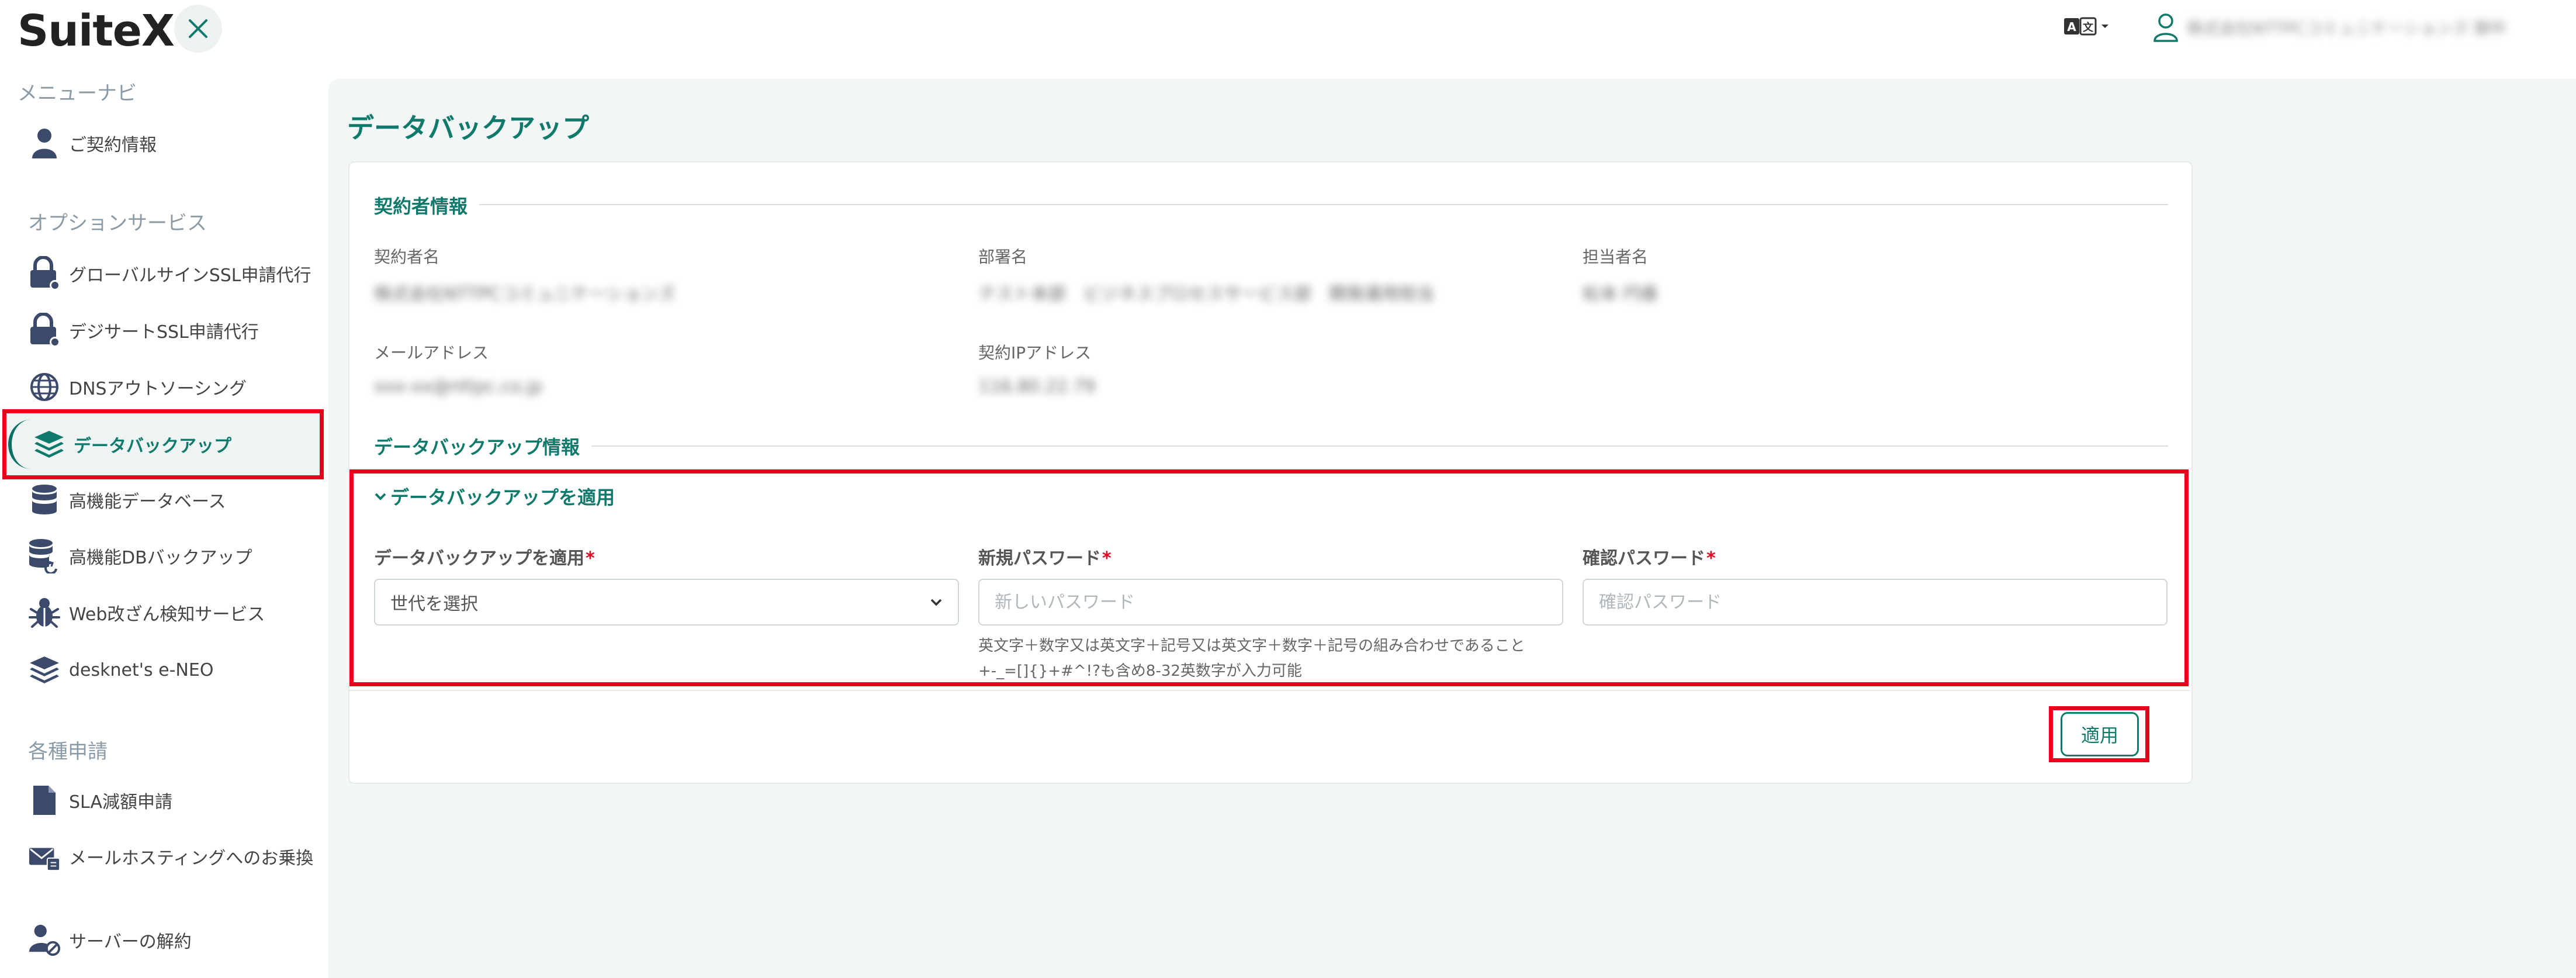 This screenshot has width=2576, height=978. Describe the element at coordinates (431, 352) in the screenshot. I see `email-label: メールアドレス` at that location.